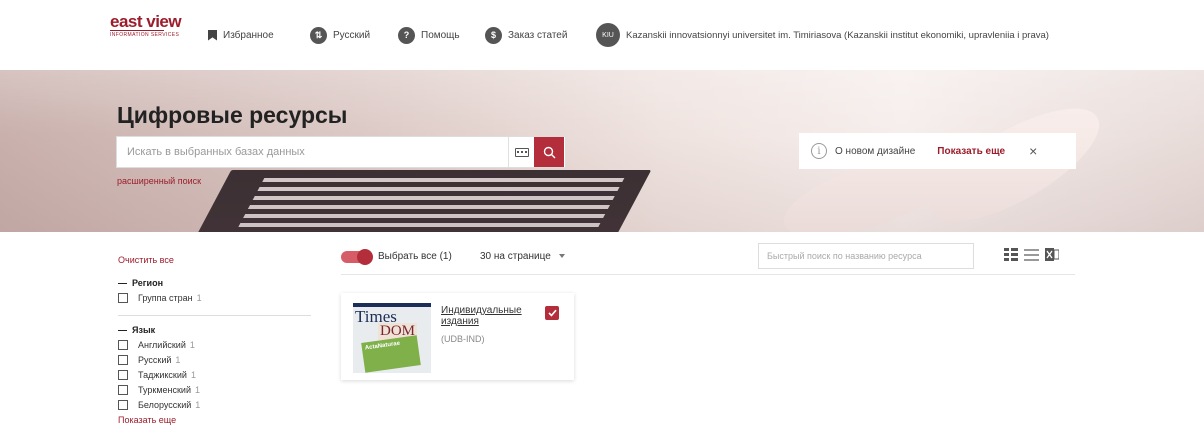  What do you see at coordinates (318, 35) in the screenshot?
I see `language-icon: ⇅` at bounding box center [318, 35].